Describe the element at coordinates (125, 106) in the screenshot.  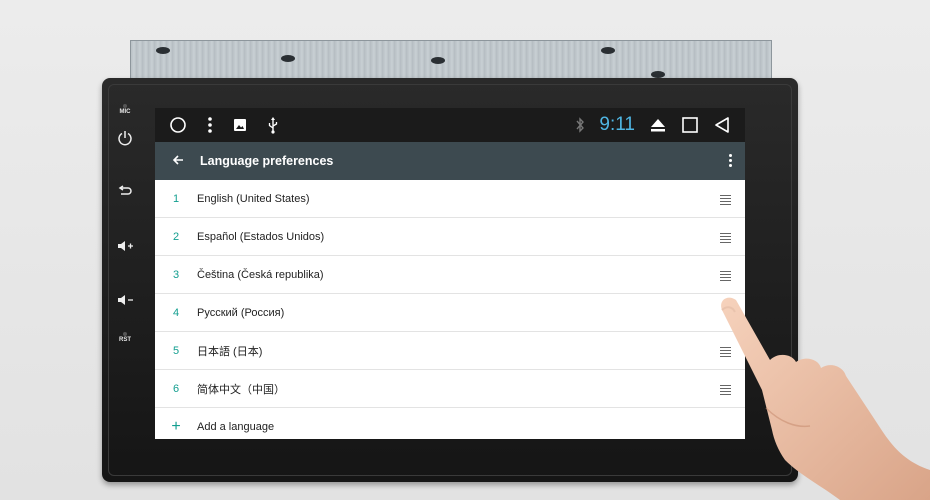
I see `mic-icon` at that location.